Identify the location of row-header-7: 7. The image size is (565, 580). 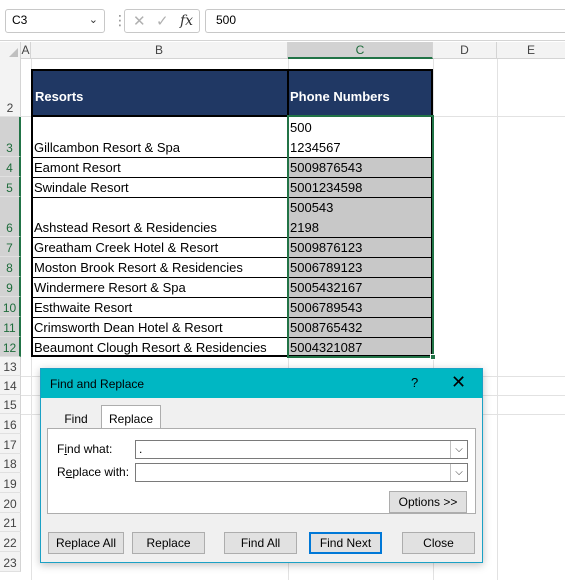
(10, 247).